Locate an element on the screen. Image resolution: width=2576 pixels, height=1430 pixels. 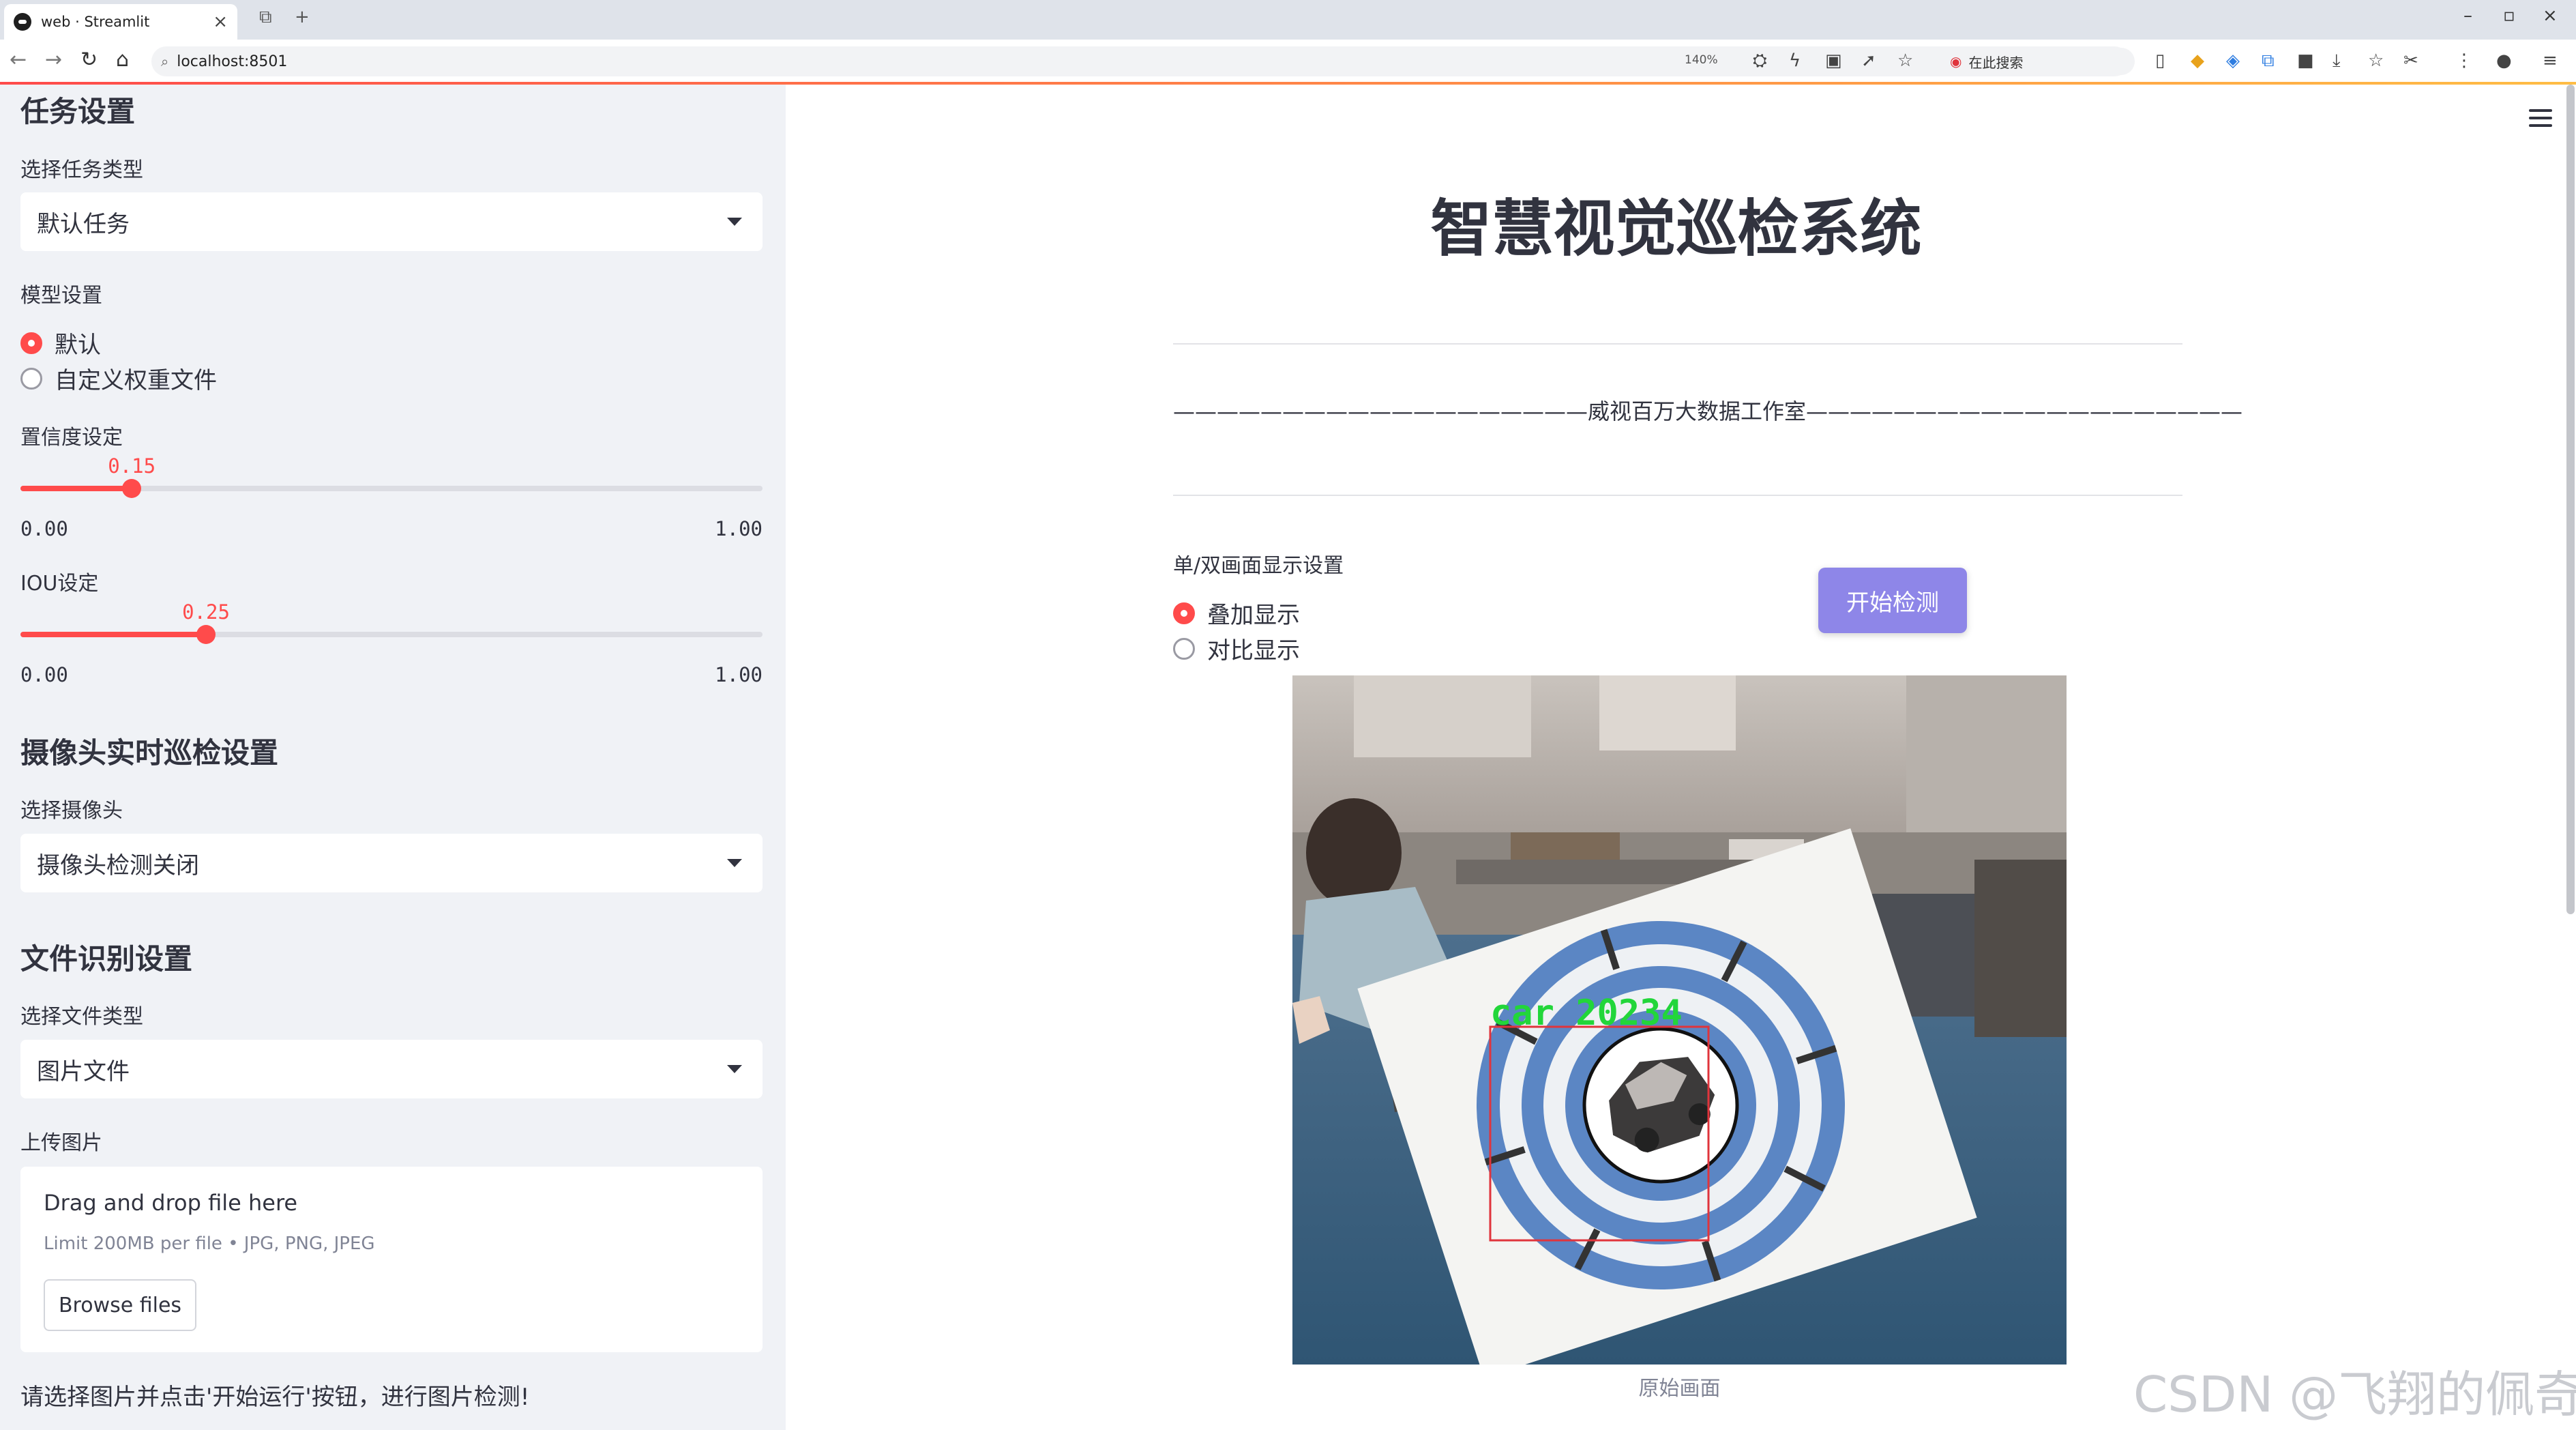
dropzone-limit: Limit 200MB per file • JPG, PNG, JPEG is located at coordinates (209, 1244).